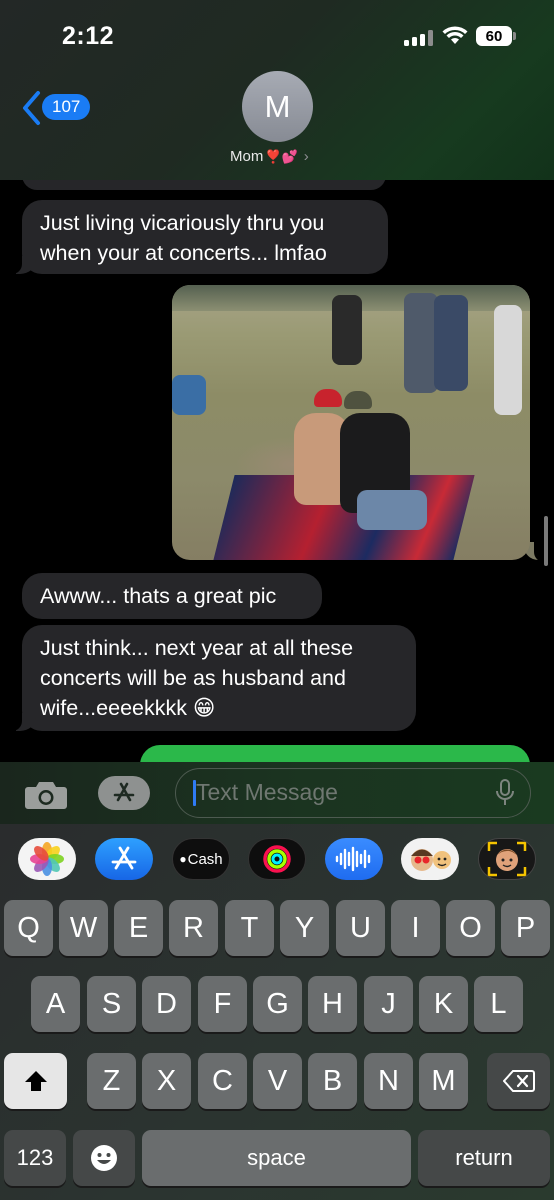 The height and width of the screenshot is (1200, 554). I want to click on key-h: H, so click(332, 1004).